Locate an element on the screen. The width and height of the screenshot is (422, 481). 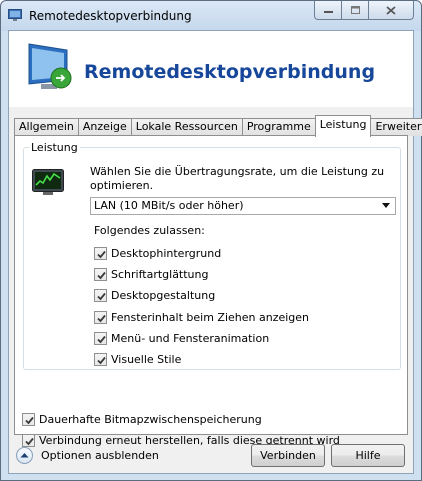
maximize-icon is located at coordinates (355, 10).